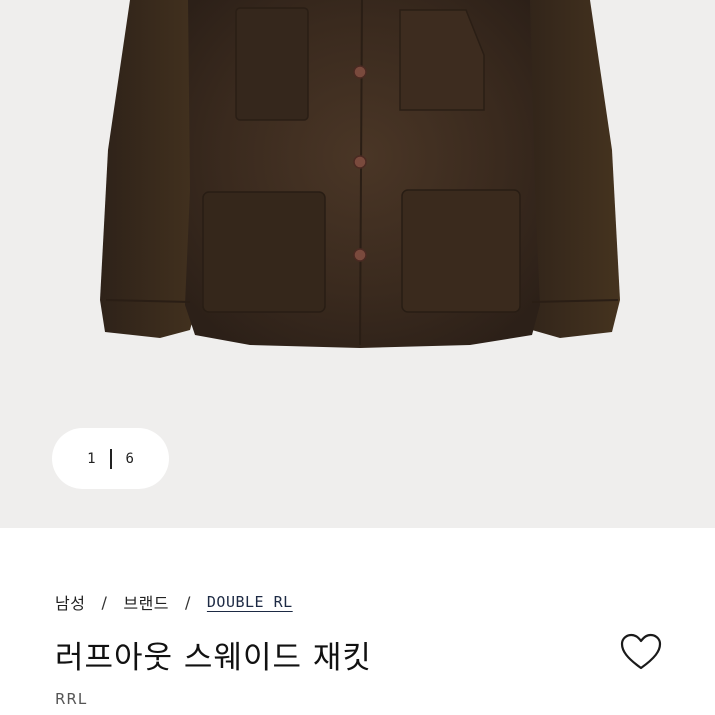 Image resolution: width=715 pixels, height=715 pixels. What do you see at coordinates (71, 699) in the screenshot?
I see `product-brand: RRL` at bounding box center [71, 699].